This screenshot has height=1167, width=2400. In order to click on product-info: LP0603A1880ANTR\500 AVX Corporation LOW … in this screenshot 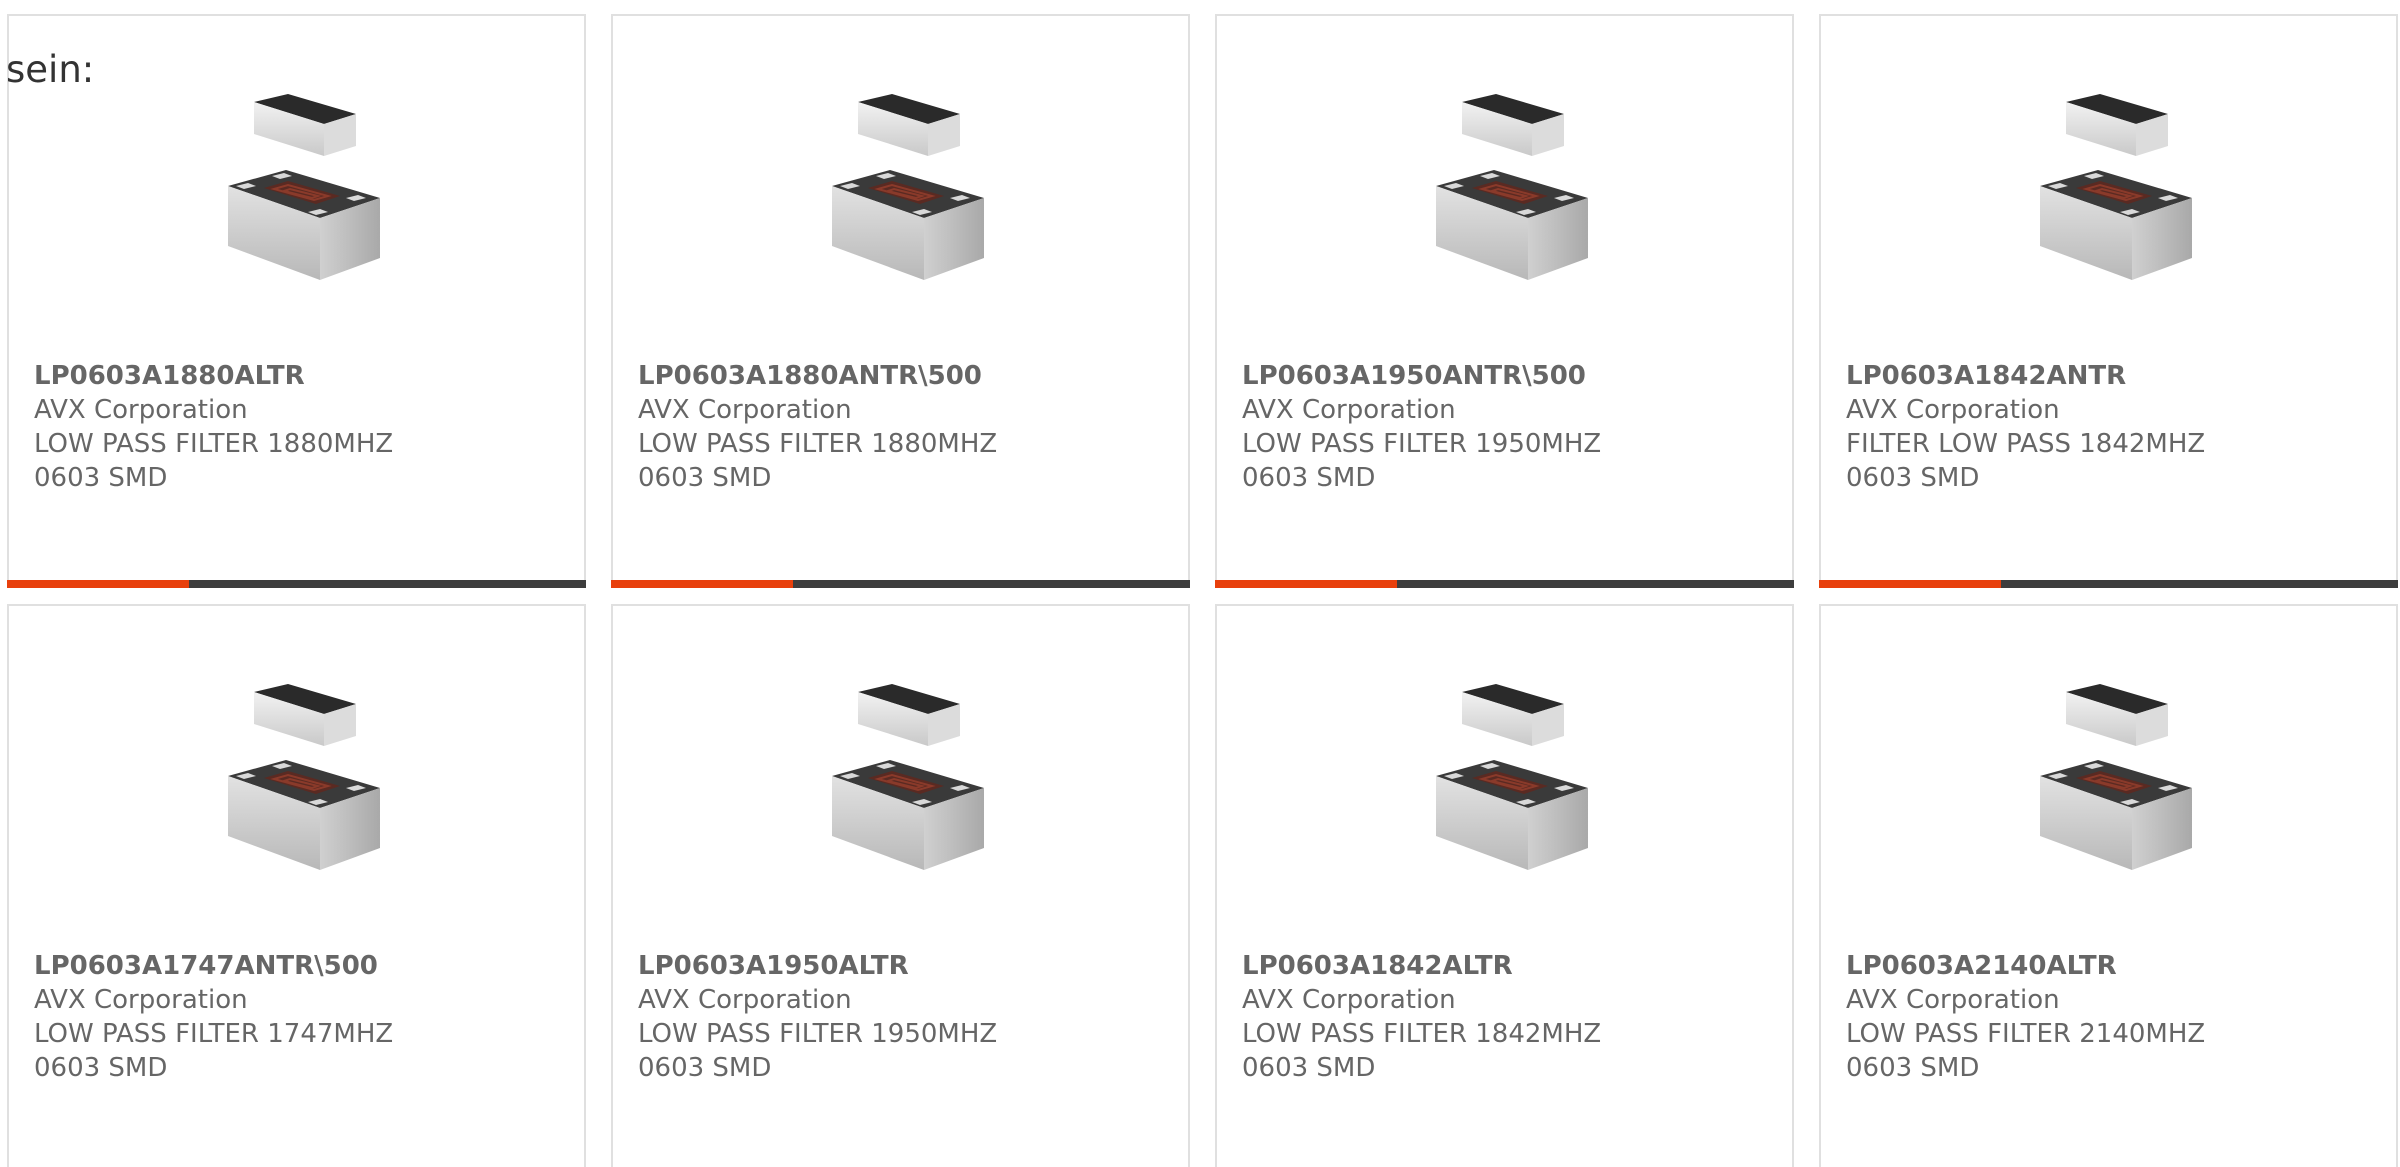, I will do `click(908, 427)`.